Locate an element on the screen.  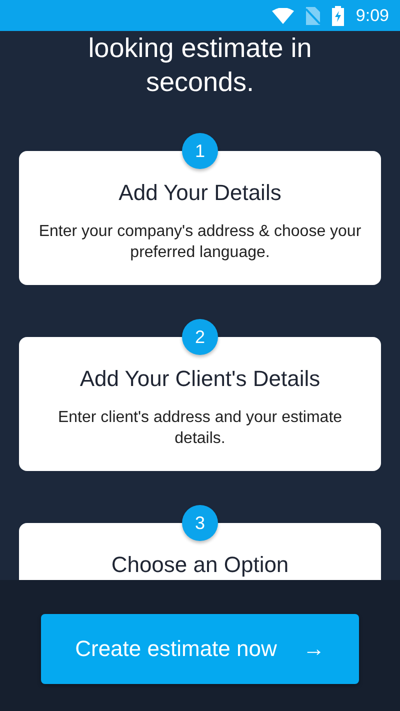
step-number: 3 is located at coordinates (200, 523).